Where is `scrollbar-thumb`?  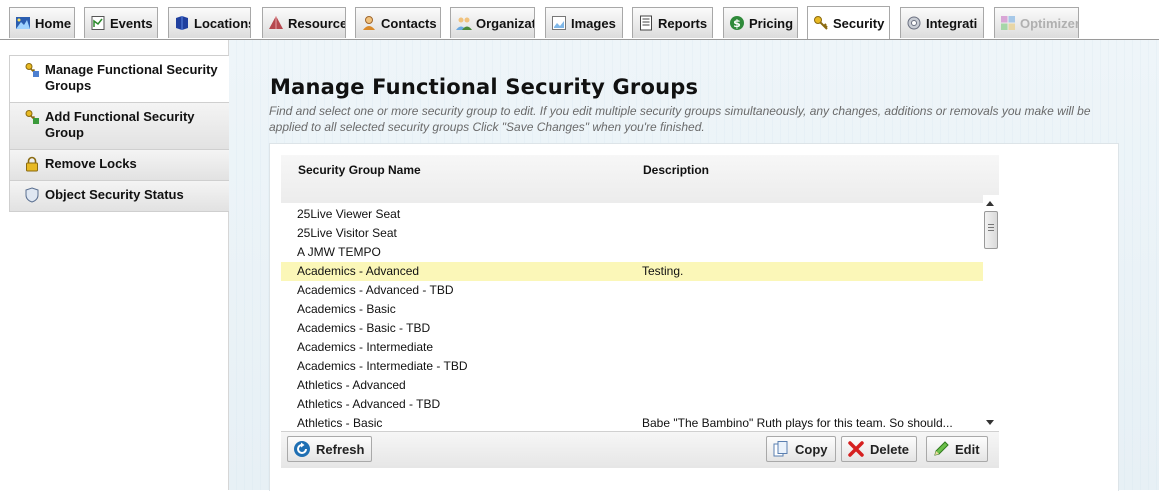 scrollbar-thumb is located at coordinates (991, 230).